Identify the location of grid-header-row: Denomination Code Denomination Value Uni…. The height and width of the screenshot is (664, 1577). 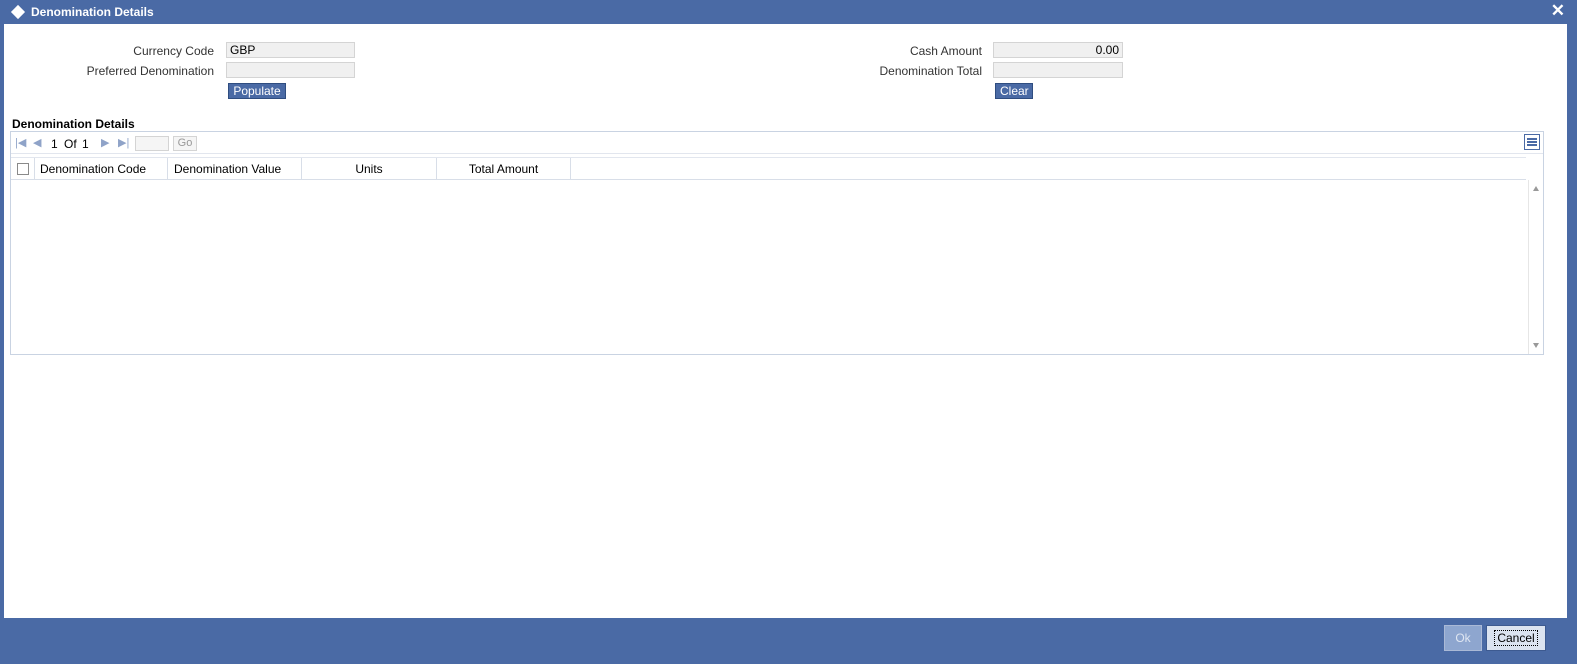
(768, 168).